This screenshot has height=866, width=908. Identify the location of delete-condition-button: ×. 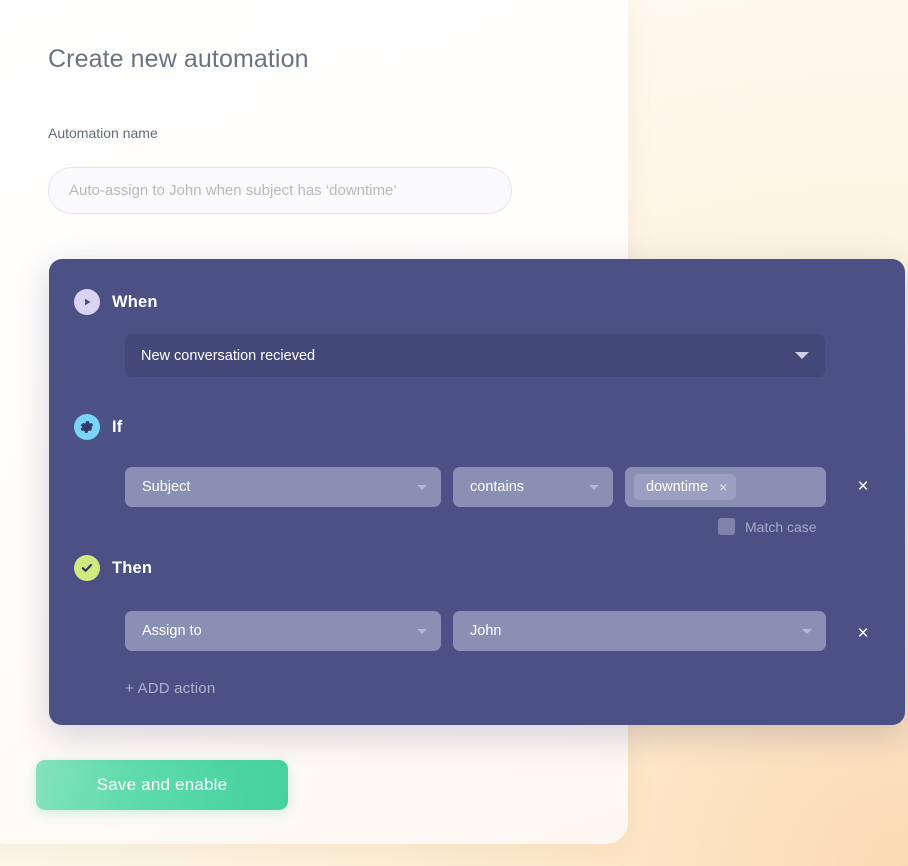
(863, 487).